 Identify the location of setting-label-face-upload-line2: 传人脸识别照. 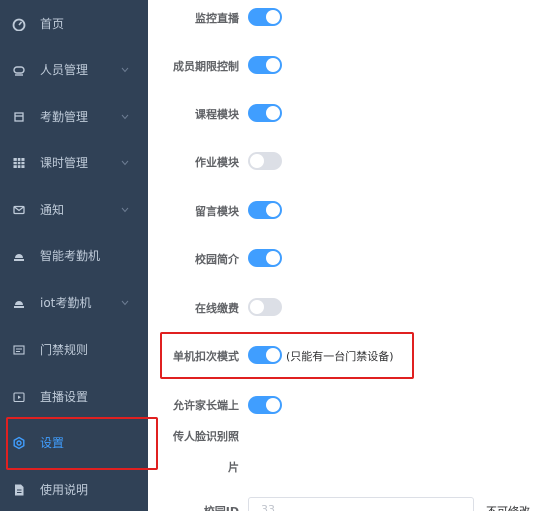
(206, 436).